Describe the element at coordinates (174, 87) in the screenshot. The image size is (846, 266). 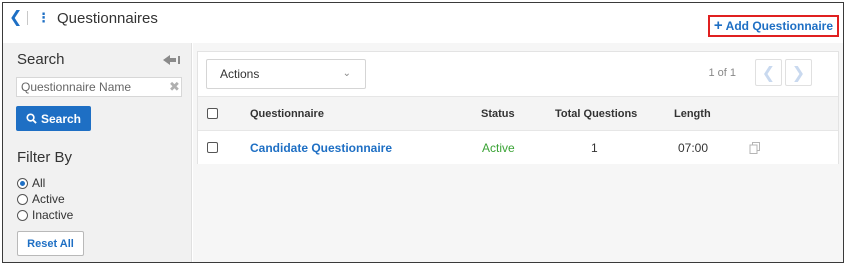
I see `clear-icon: ✖` at that location.